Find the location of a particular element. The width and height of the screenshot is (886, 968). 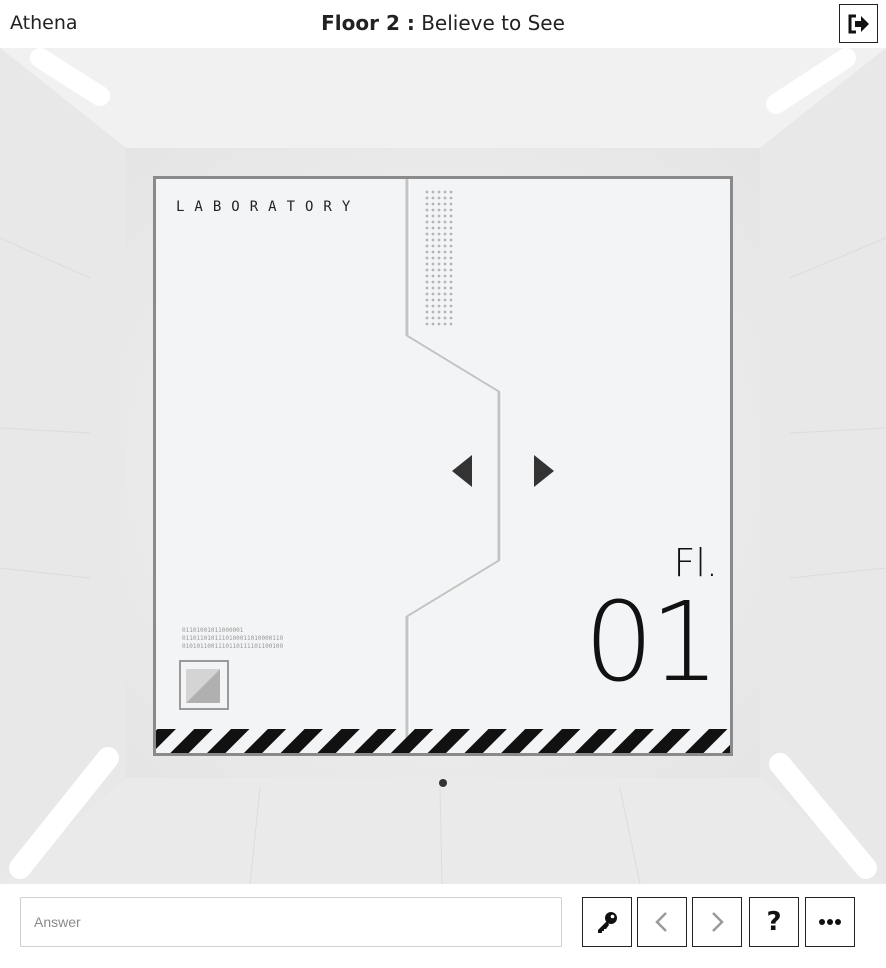

puzzle-name: Believe to See is located at coordinates (493, 23).